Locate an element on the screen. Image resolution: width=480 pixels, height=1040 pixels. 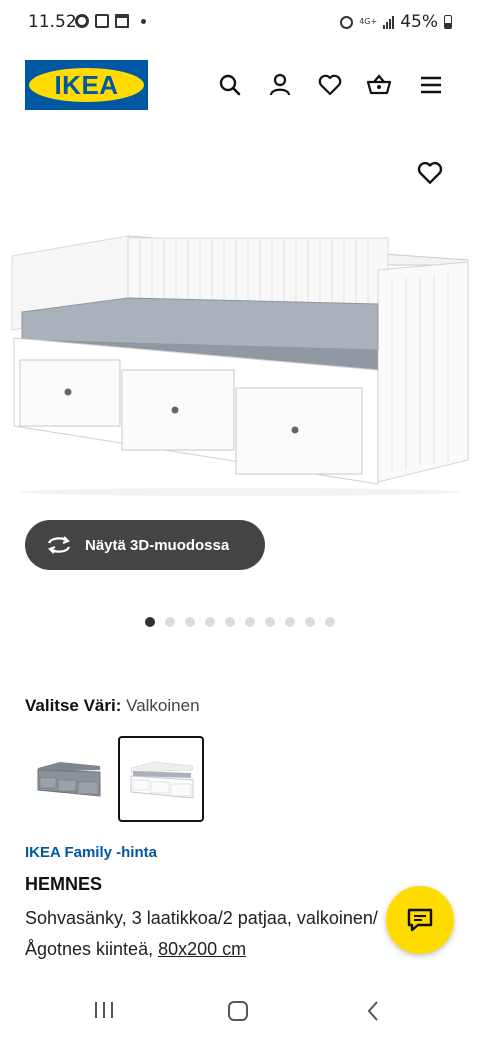
grey-daybed-thumbnail is located at coordinates (69, 779).